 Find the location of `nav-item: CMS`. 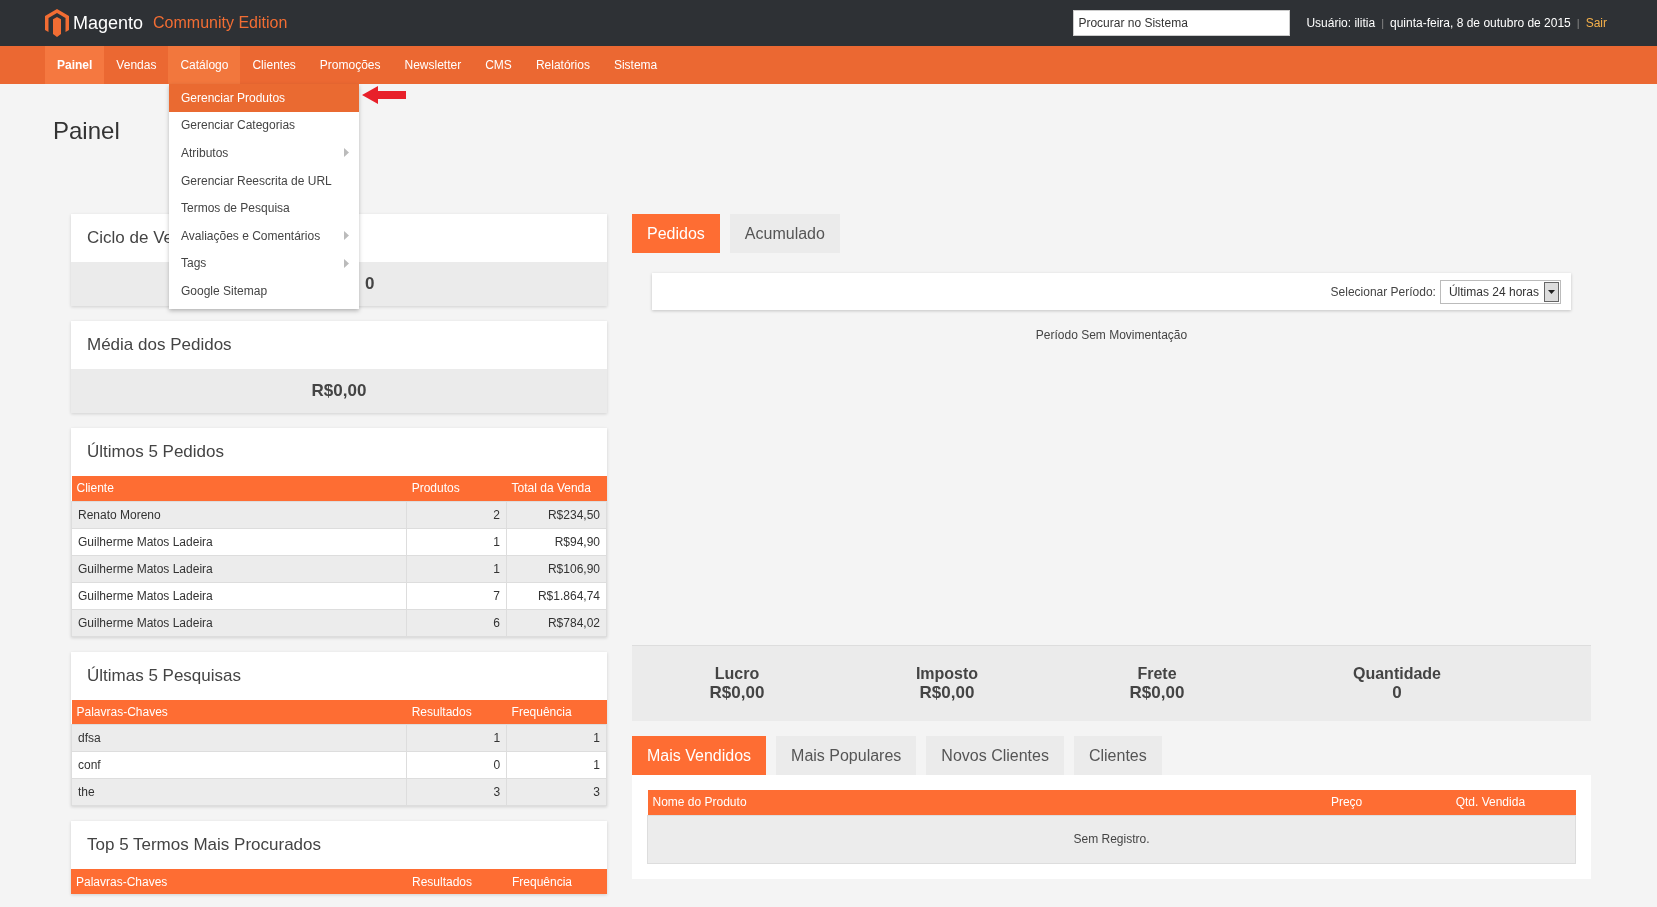

nav-item: CMS is located at coordinates (498, 65).